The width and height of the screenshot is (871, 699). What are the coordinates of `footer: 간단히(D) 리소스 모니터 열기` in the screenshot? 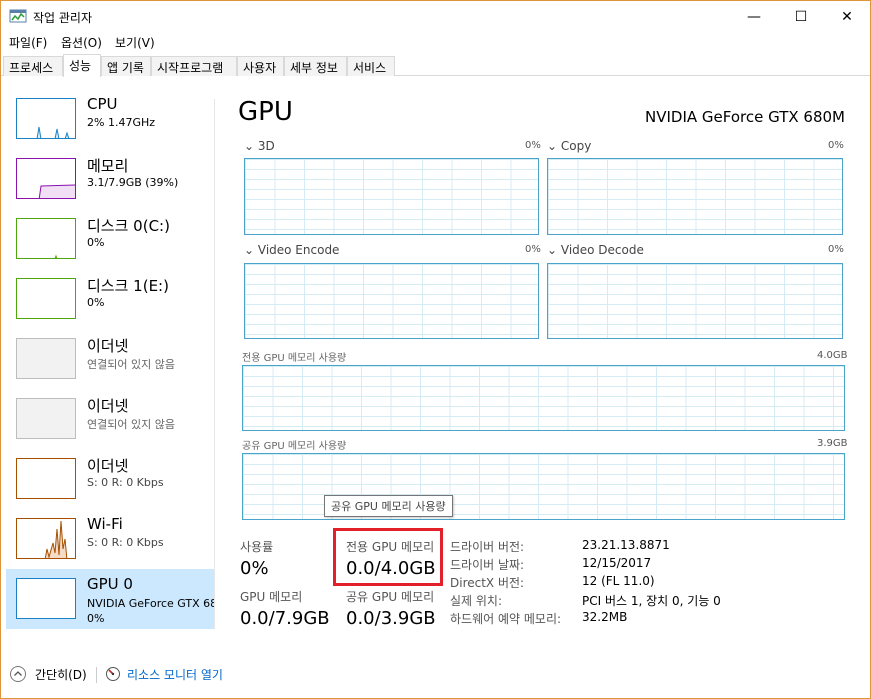 It's located at (435, 674).